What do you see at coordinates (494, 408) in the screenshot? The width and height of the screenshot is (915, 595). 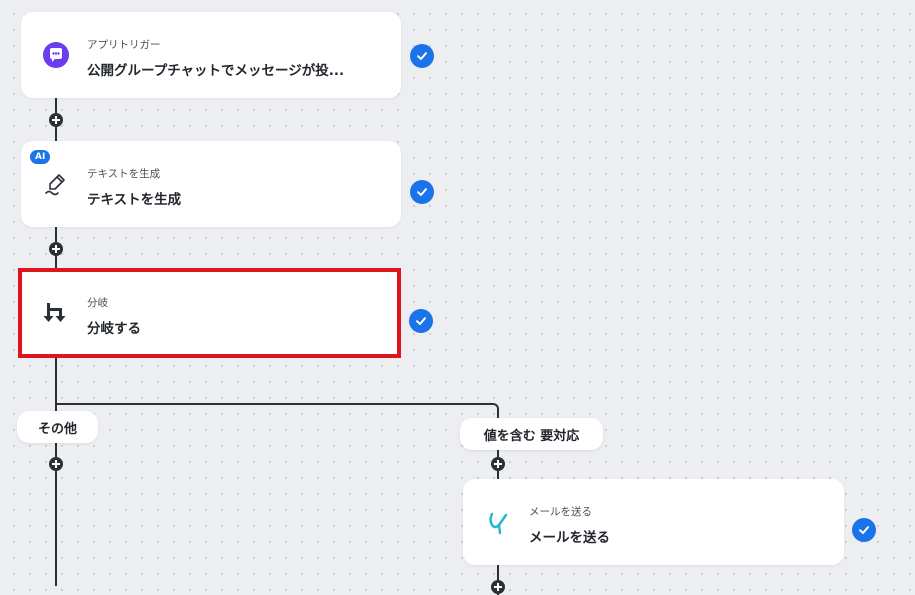 I see `flow-line-corner` at bounding box center [494, 408].